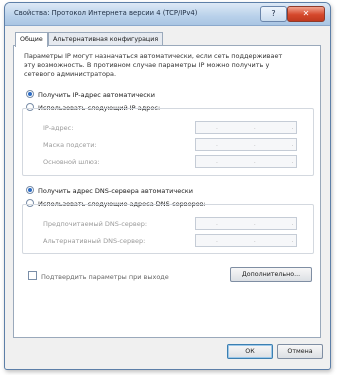 The height and width of the screenshot is (375, 337). Describe the element at coordinates (246, 127) in the screenshot. I see `ip-address-input: . . .` at that location.